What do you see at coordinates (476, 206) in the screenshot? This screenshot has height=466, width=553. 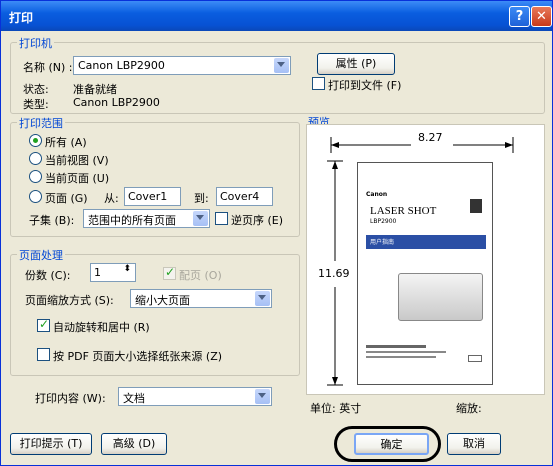 I see `canon-logo-icon` at bounding box center [476, 206].